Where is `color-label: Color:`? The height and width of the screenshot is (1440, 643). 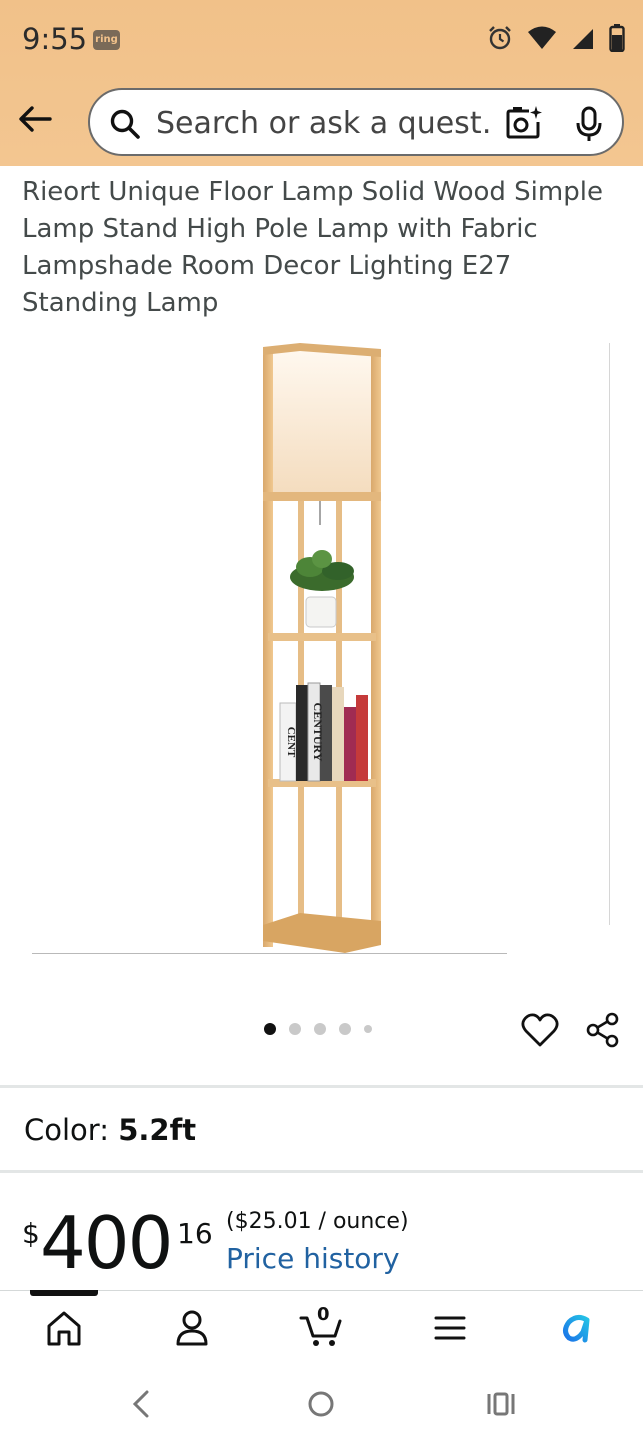
color-label: Color: is located at coordinates (66, 1130).